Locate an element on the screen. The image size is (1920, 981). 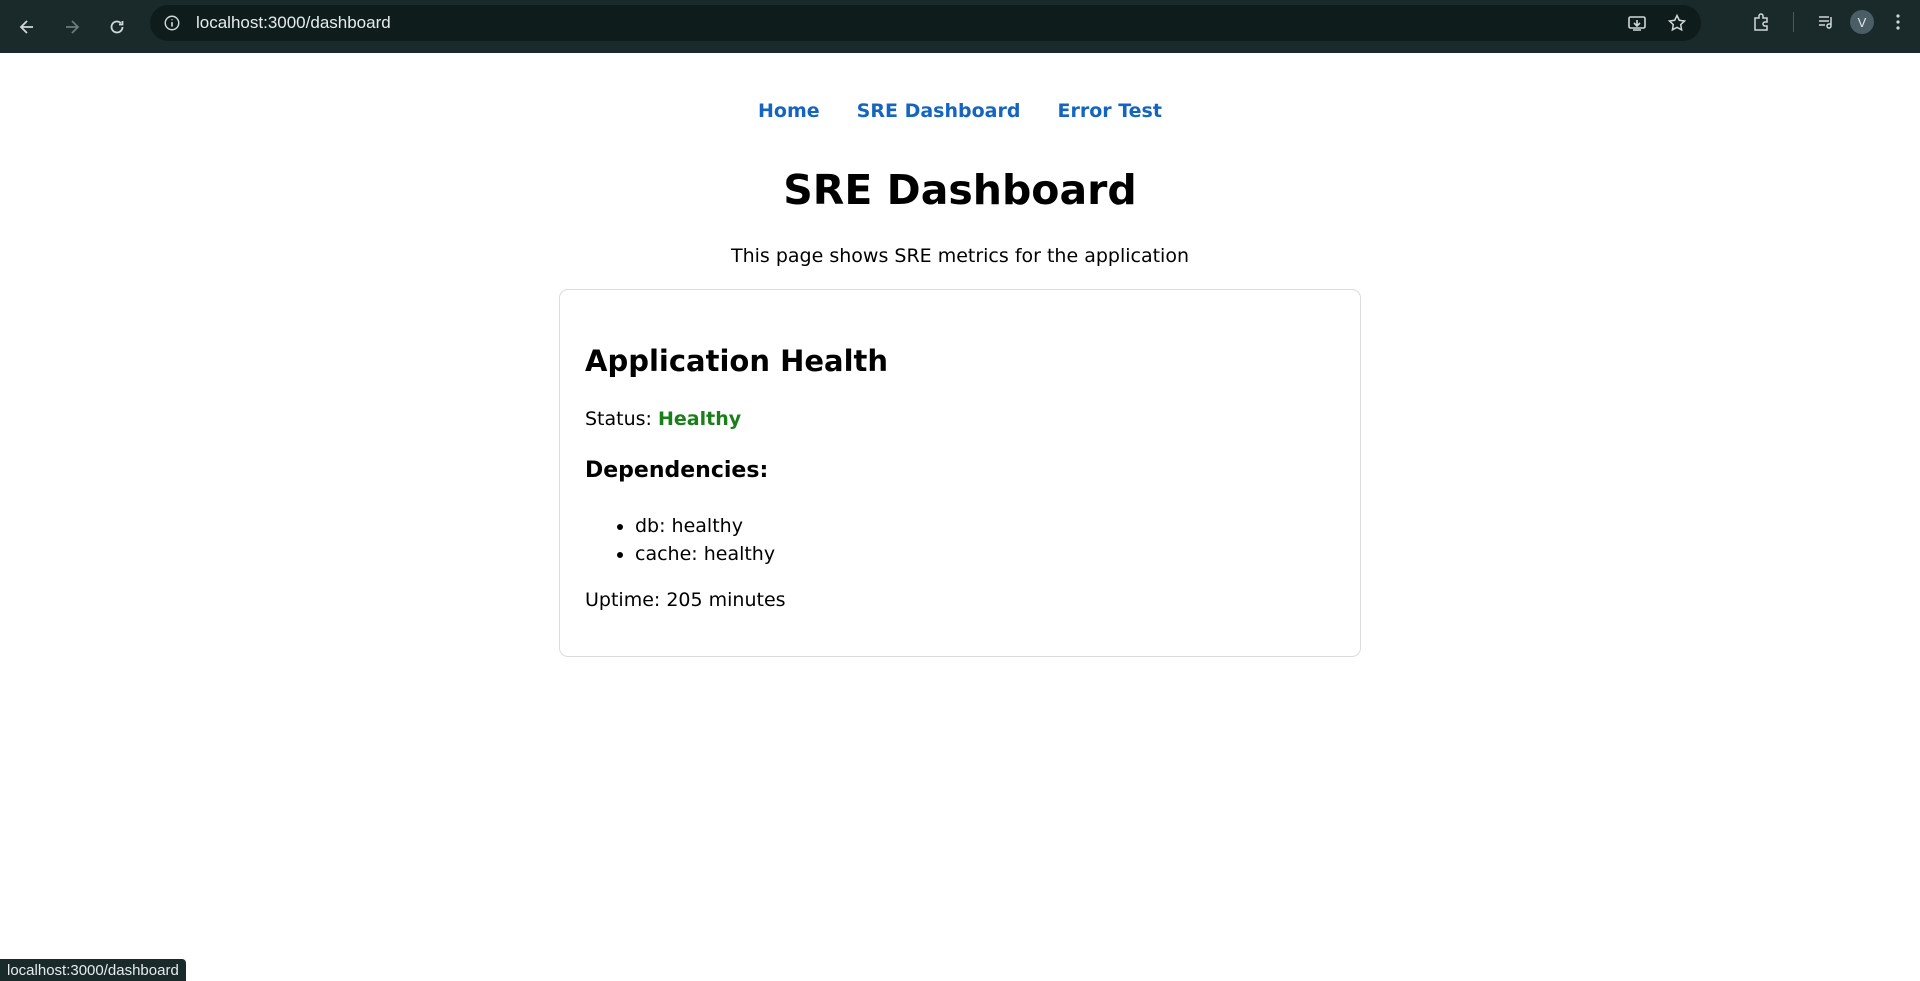
nav-link-home: Home is located at coordinates (789, 111).